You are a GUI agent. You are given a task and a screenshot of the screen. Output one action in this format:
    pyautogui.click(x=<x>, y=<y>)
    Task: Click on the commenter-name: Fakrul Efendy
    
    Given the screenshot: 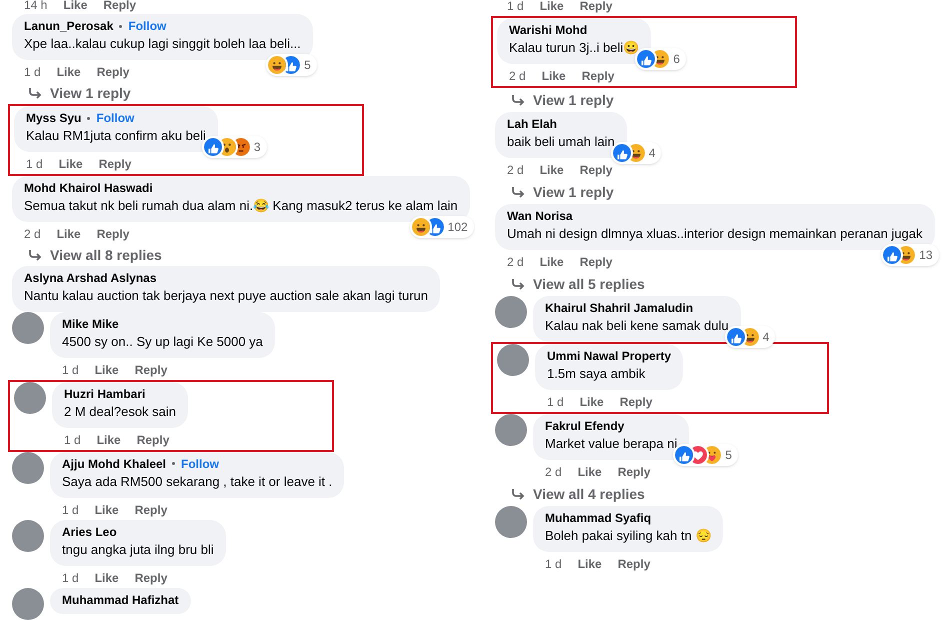 What is the action you would take?
    pyautogui.click(x=584, y=426)
    